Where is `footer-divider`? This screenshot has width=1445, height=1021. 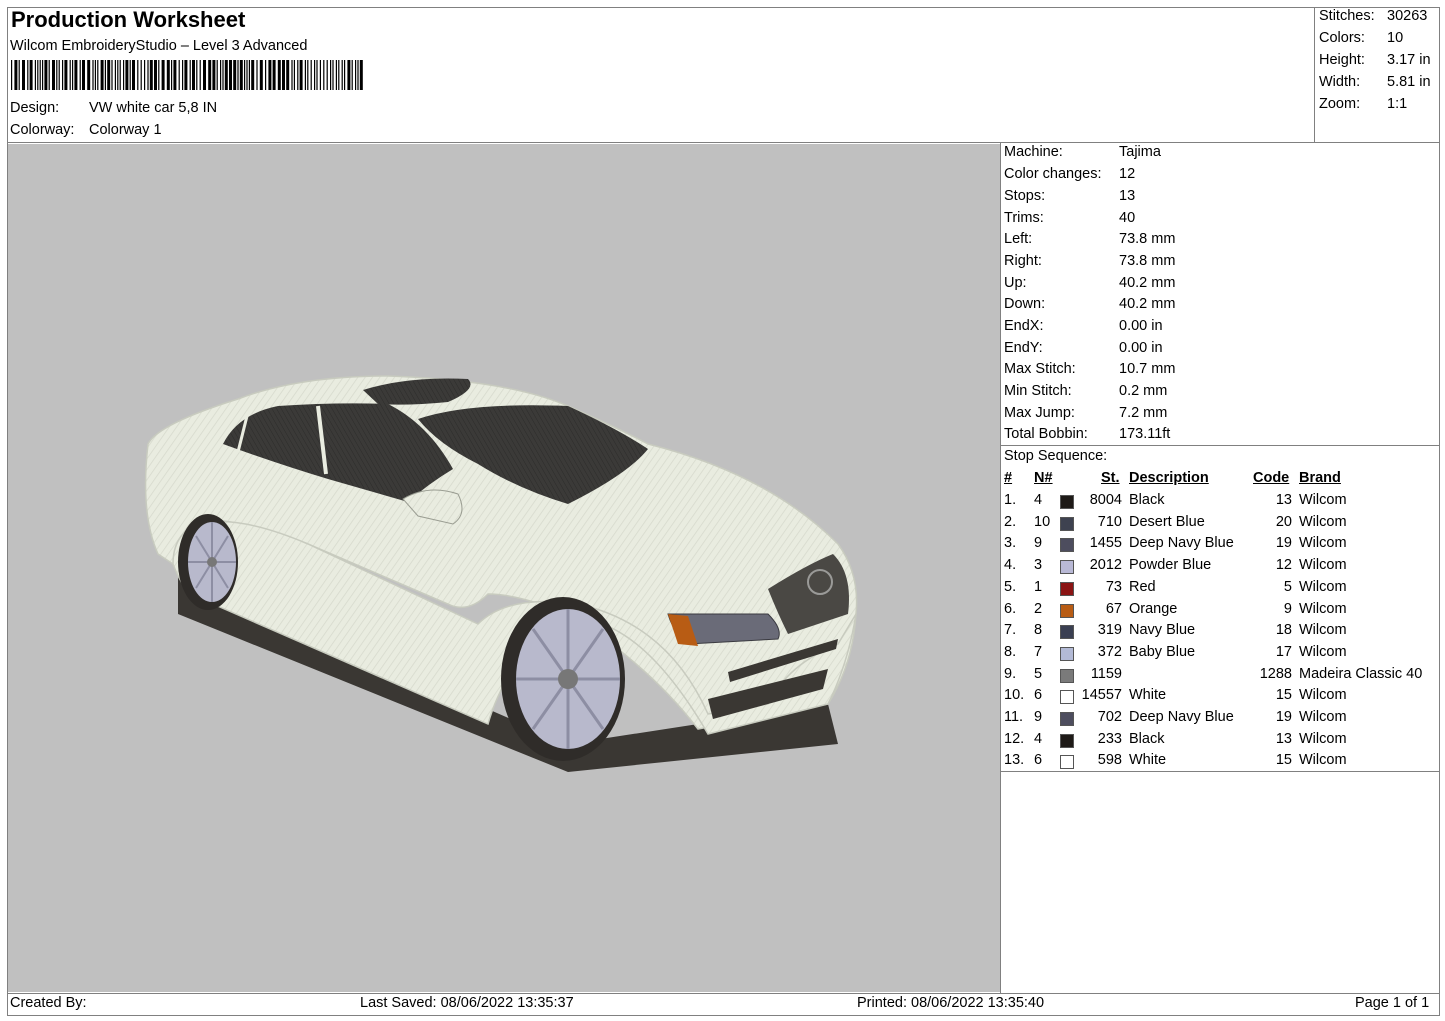 footer-divider is located at coordinates (723, 993).